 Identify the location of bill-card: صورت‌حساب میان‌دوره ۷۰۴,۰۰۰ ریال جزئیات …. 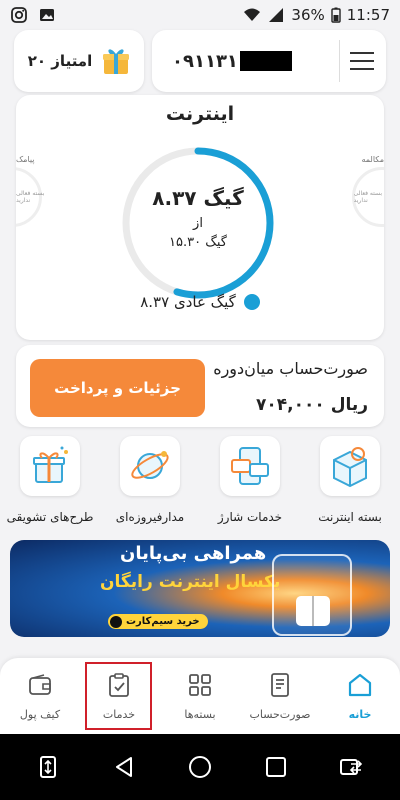
(200, 386).